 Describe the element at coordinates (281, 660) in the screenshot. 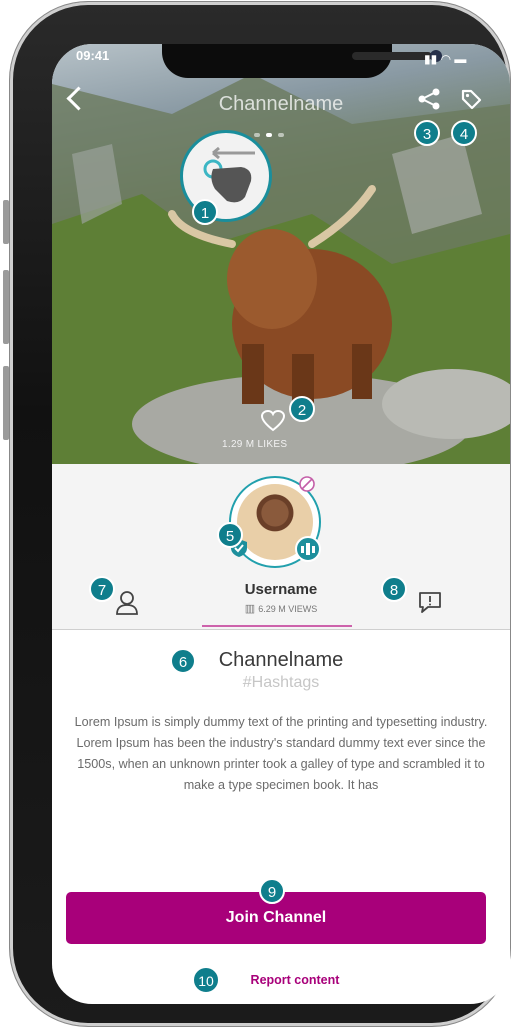

I see `channel-name: Channelname` at that location.